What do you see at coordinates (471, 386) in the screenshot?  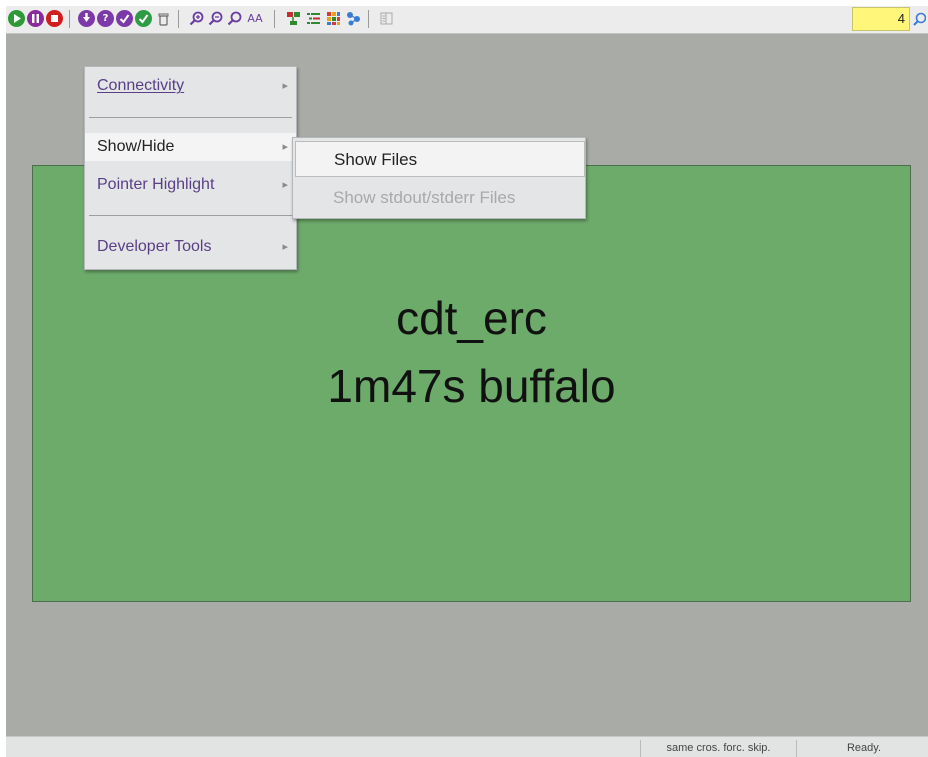 I see `node-details: 1m47s buffalo` at bounding box center [471, 386].